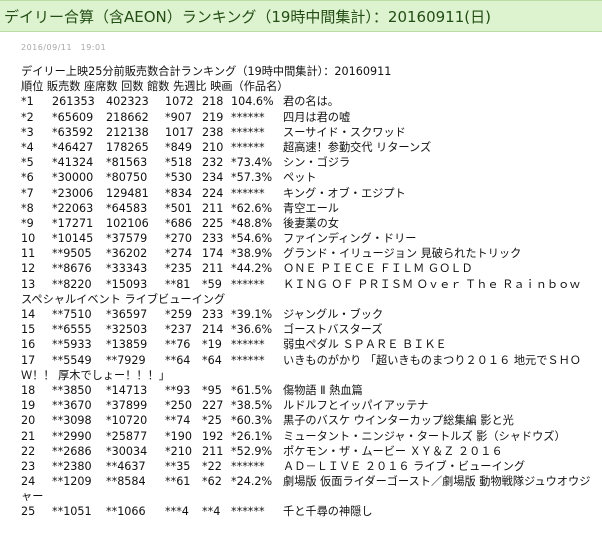 The width and height of the screenshot is (602, 536). I want to click on list-item: *1 261353 402323 1072 218 104.6% 君の名は。, so click(309, 101).